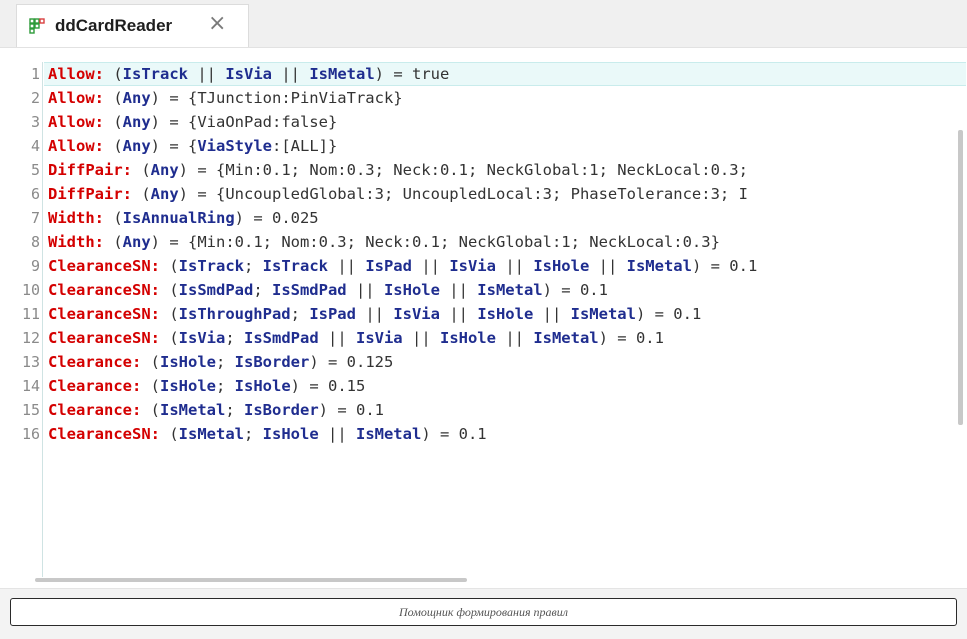 This screenshot has height=639, width=967. Describe the element at coordinates (276, 218) in the screenshot. I see `rule-text: ) = 0.025` at that location.